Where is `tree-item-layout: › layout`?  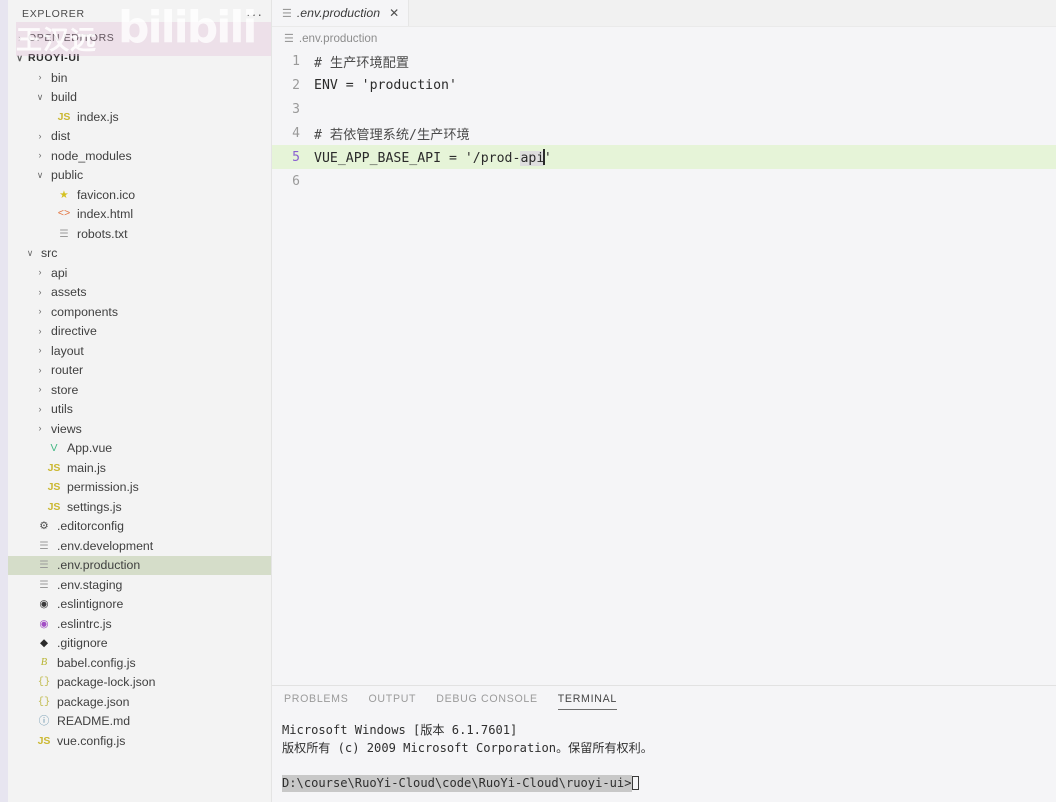 tree-item-layout: › layout is located at coordinates (139, 351).